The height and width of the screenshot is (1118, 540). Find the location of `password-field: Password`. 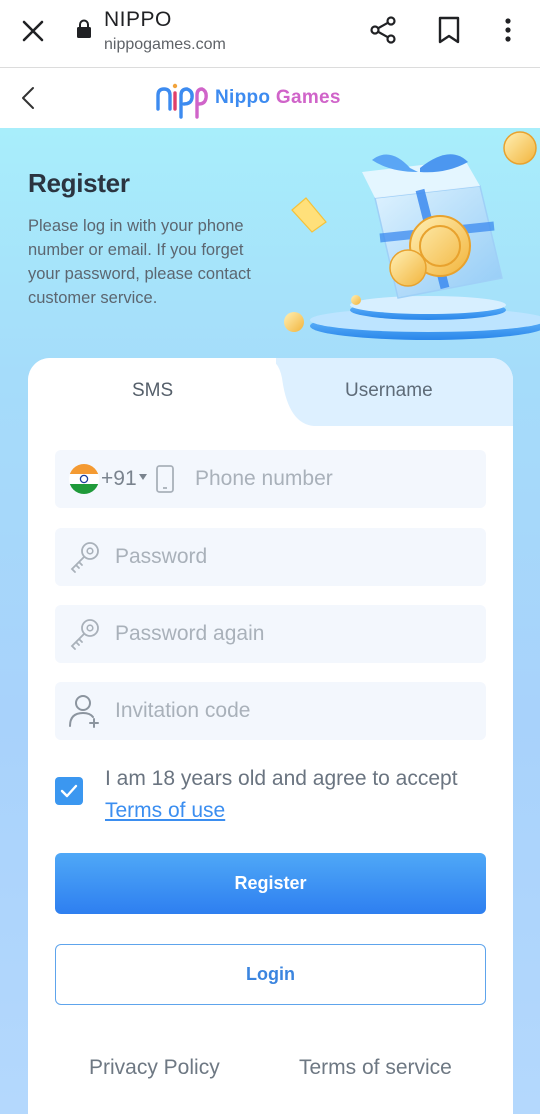

password-field: Password is located at coordinates (270, 557).